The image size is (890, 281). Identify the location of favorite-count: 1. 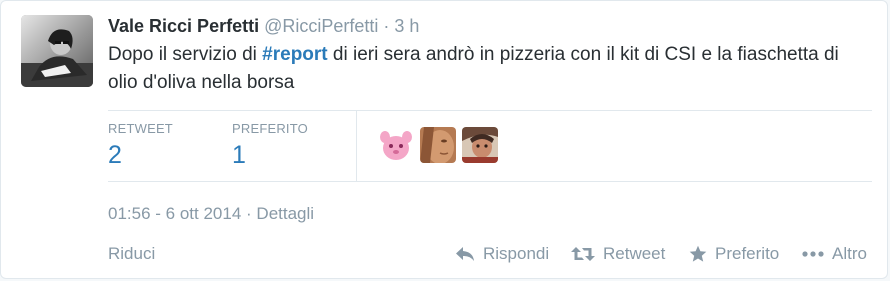
(239, 155).